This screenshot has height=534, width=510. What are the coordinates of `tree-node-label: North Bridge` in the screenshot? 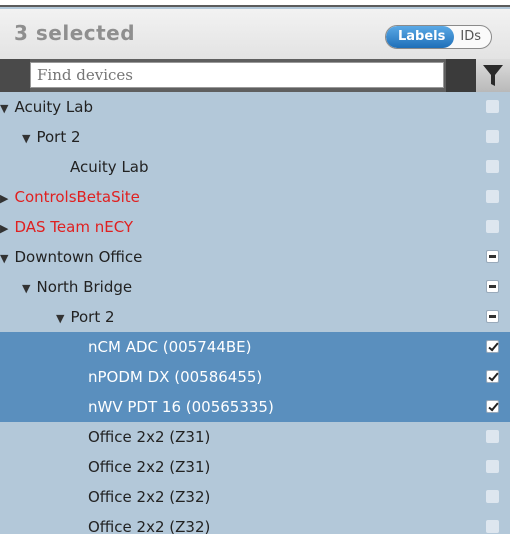 It's located at (84, 287).